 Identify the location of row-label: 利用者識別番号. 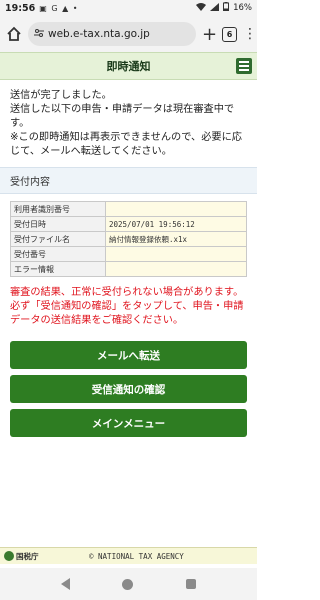
(58, 209).